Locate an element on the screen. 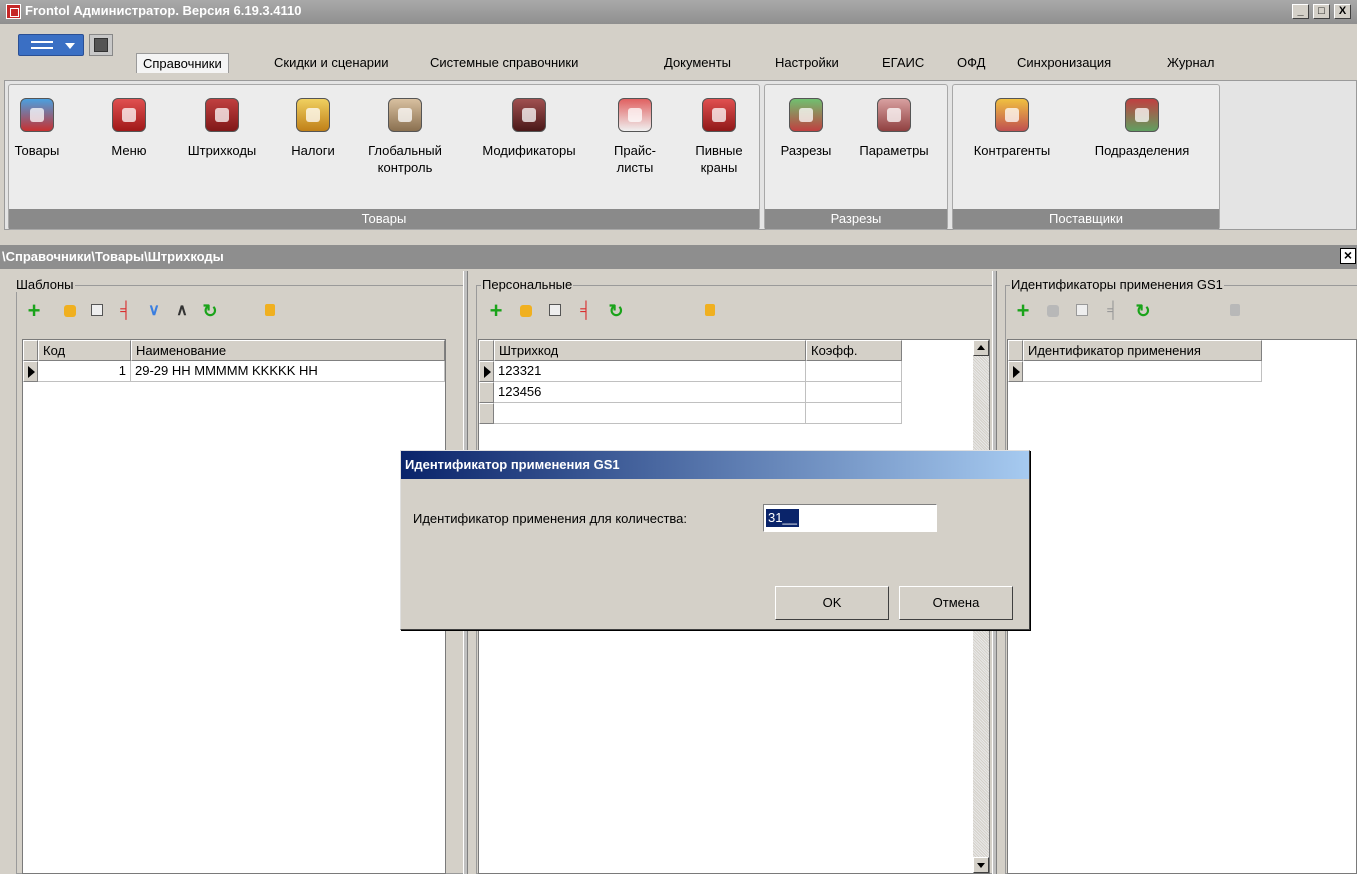  column-header-barcode: Штрихкод is located at coordinates (650, 350).